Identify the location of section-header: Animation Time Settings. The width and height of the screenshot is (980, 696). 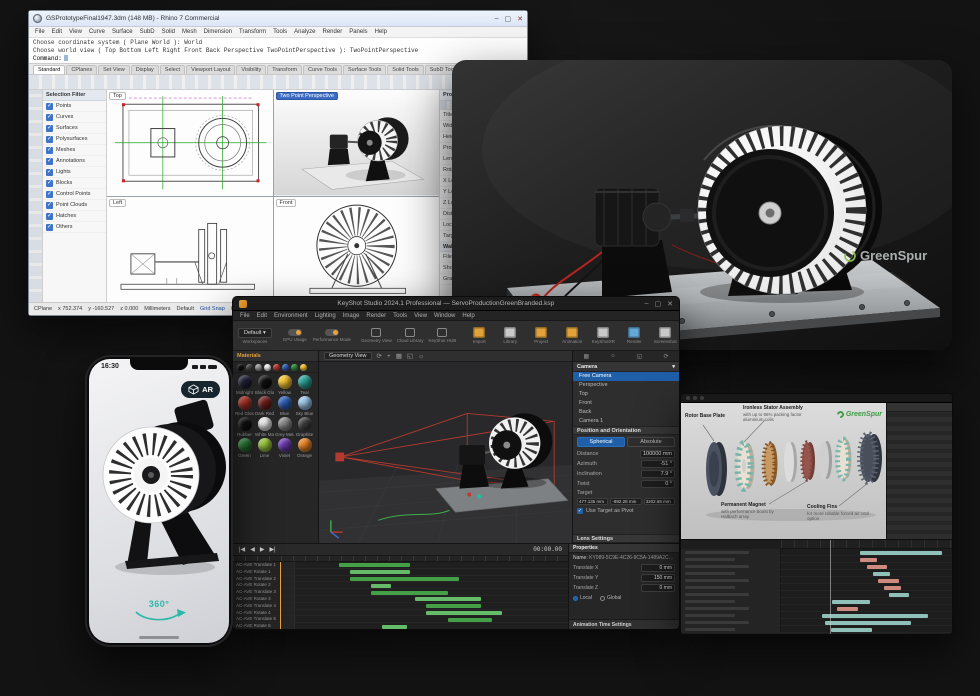
(624, 624).